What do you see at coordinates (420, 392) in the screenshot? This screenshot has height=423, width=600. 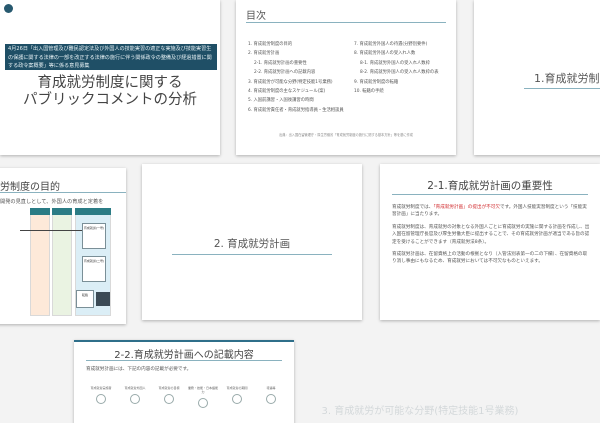 I see `slide-thumbnail-8: 3. 育成就労が可能な分野(特定技能1号業務)` at bounding box center [420, 392].